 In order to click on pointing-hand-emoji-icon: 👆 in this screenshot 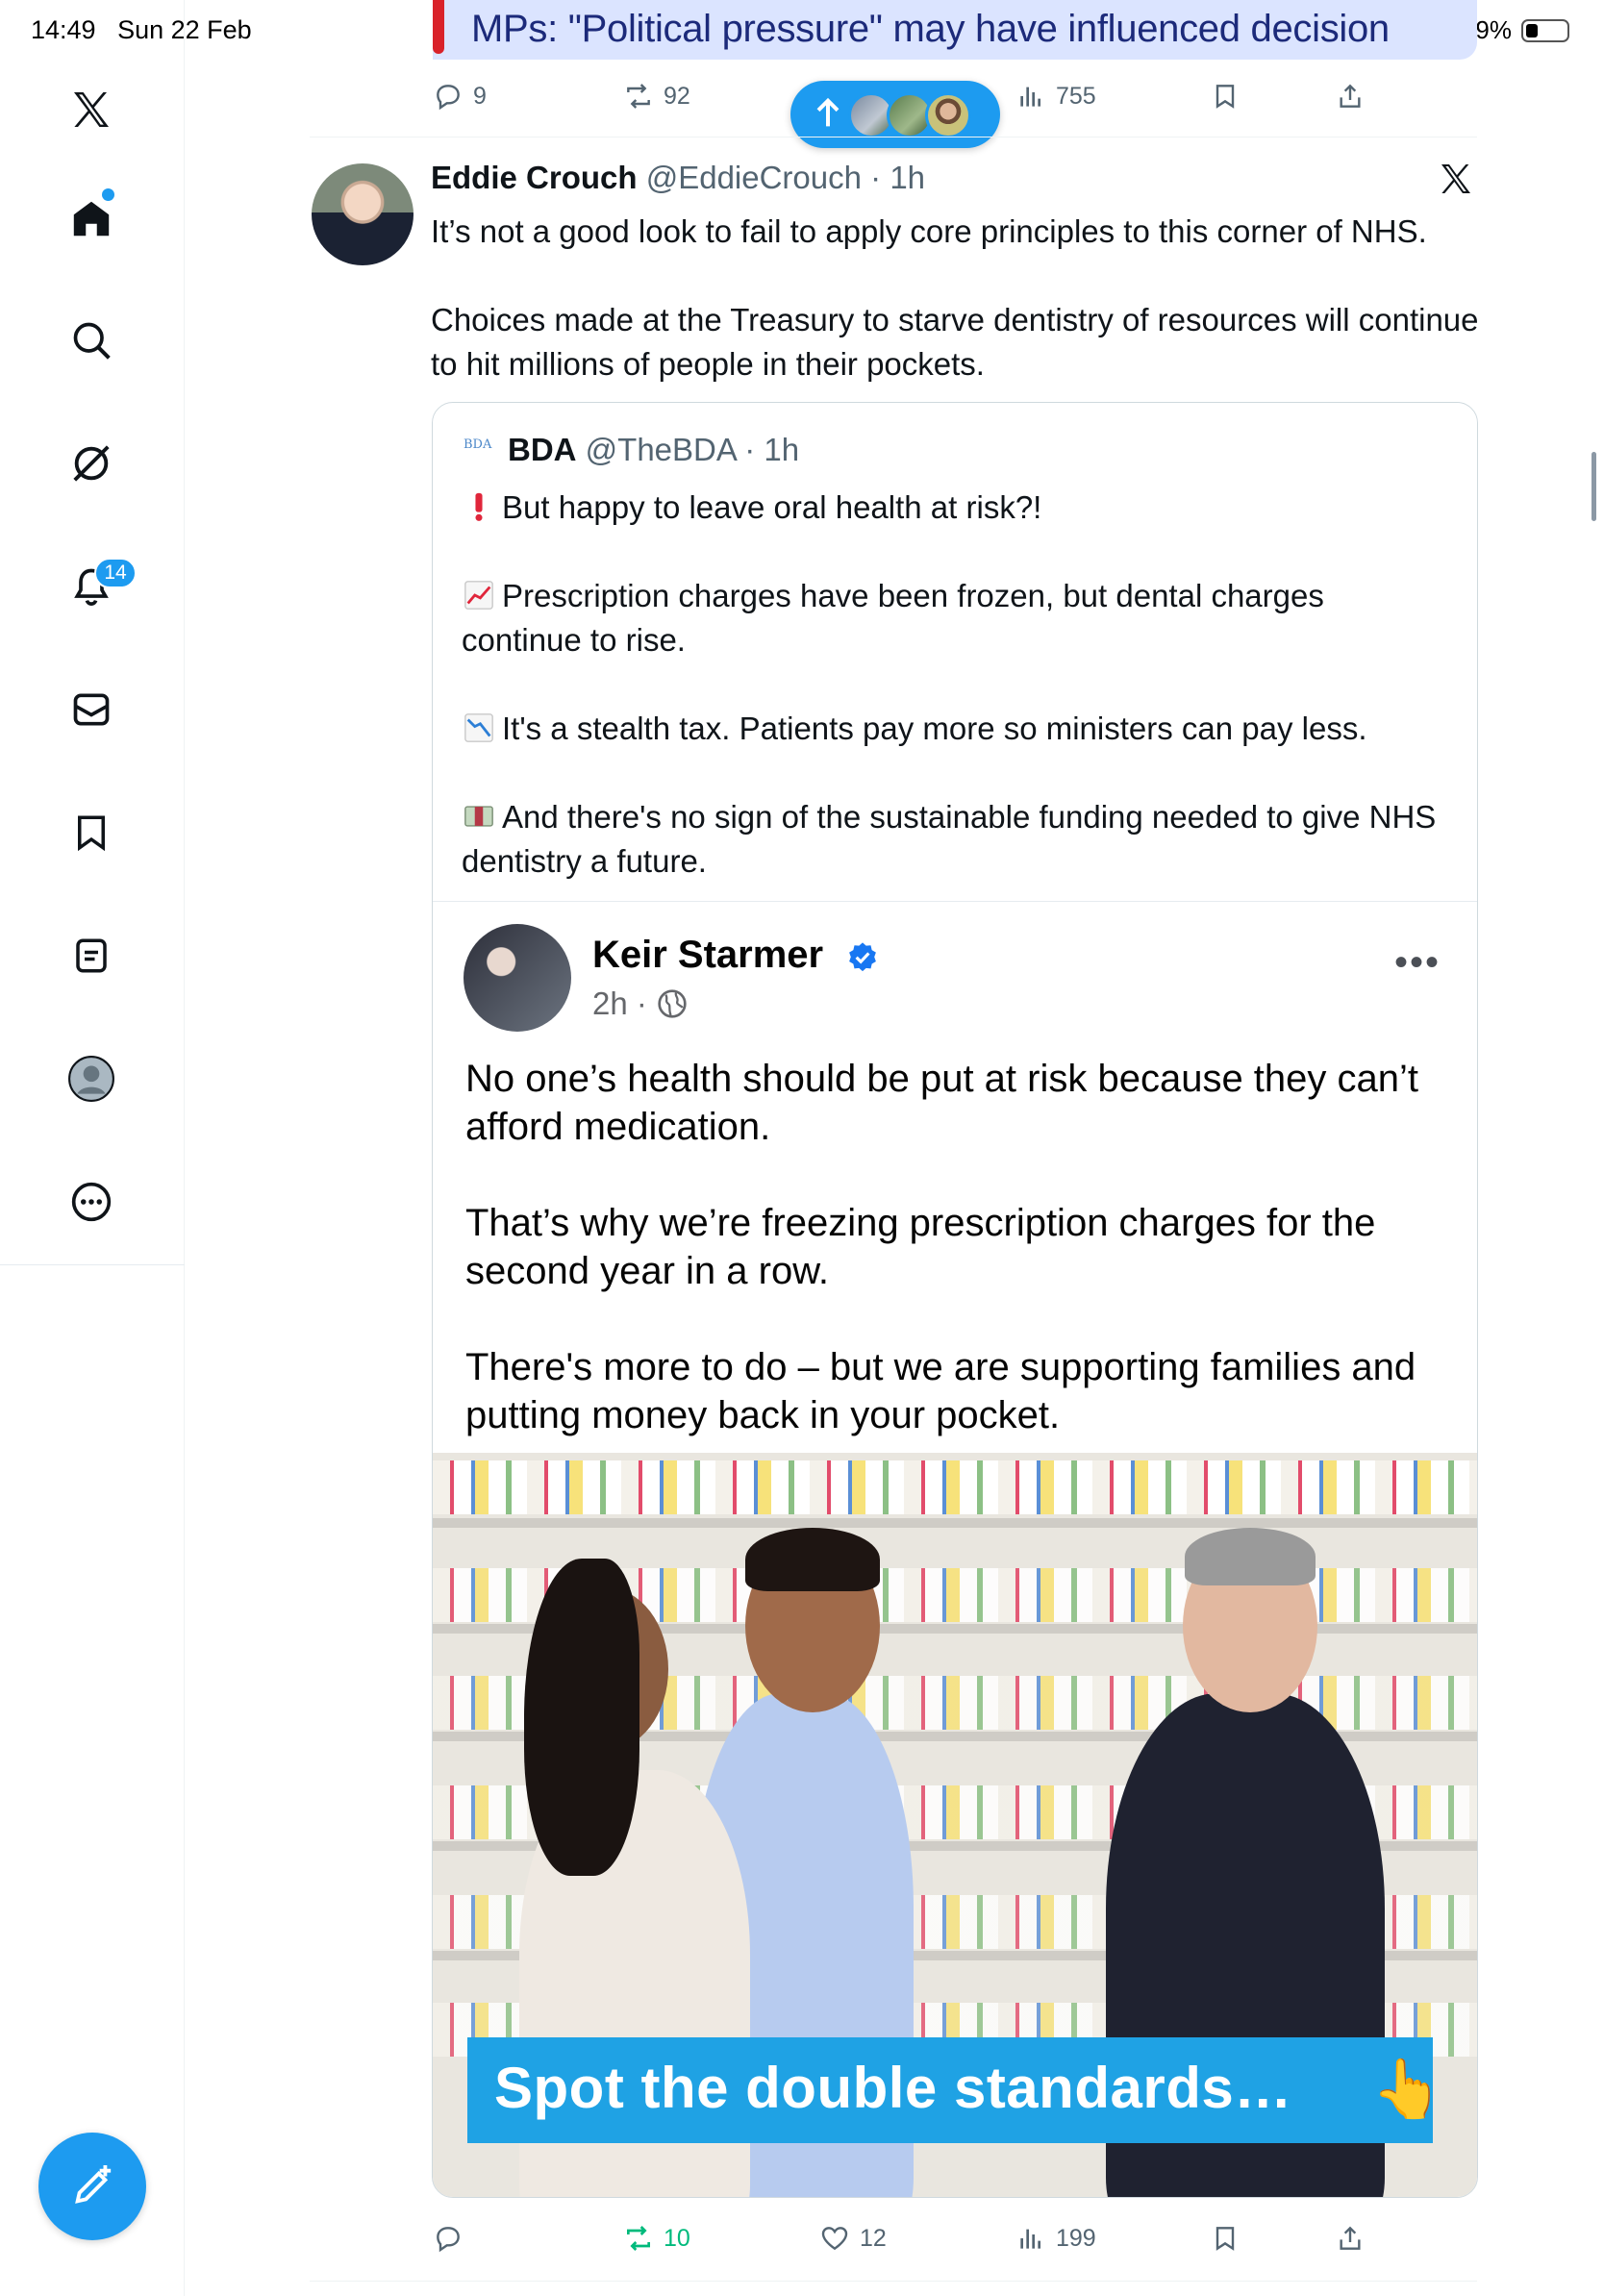, I will do `click(1407, 2089)`.